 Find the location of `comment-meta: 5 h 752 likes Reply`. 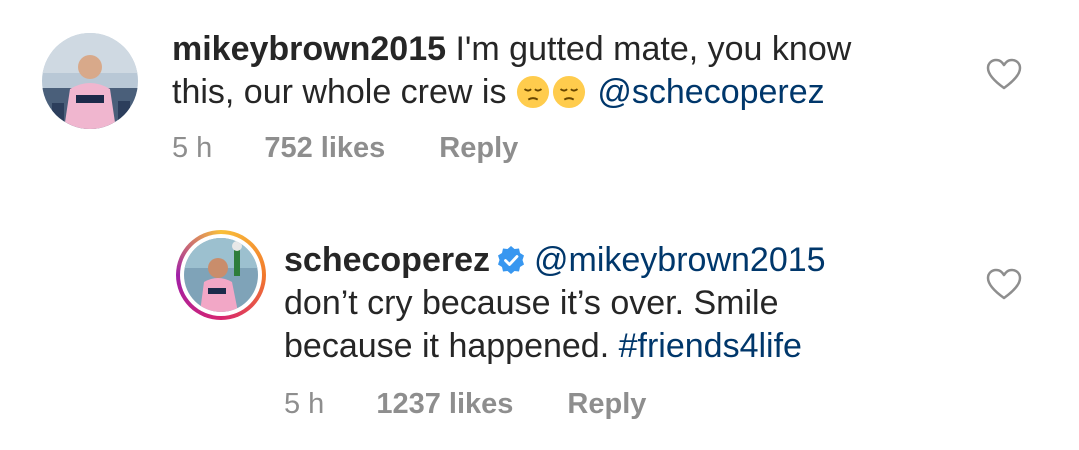

comment-meta: 5 h 752 likes Reply is located at coordinates (345, 148).